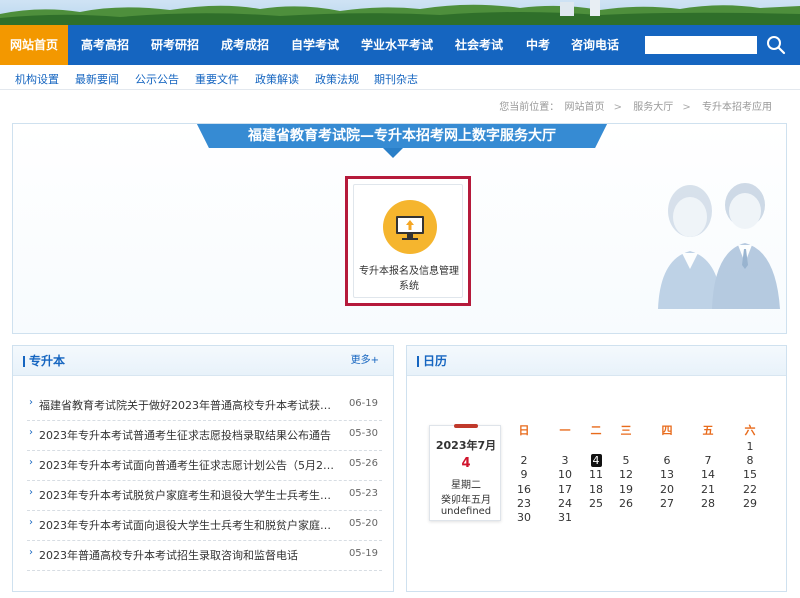 The image size is (800, 598). Describe the element at coordinates (524, 460) in the screenshot. I see `calendar-day: 2` at that location.